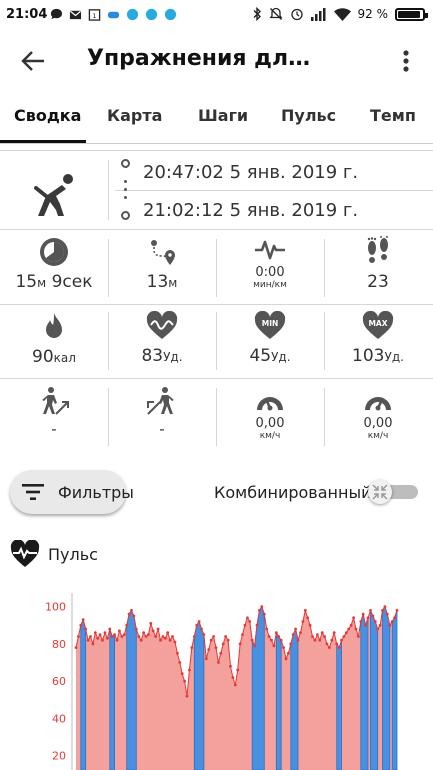 The width and height of the screenshot is (433, 770). Describe the element at coordinates (355, 61) in the screenshot. I see `share-icon` at that location.